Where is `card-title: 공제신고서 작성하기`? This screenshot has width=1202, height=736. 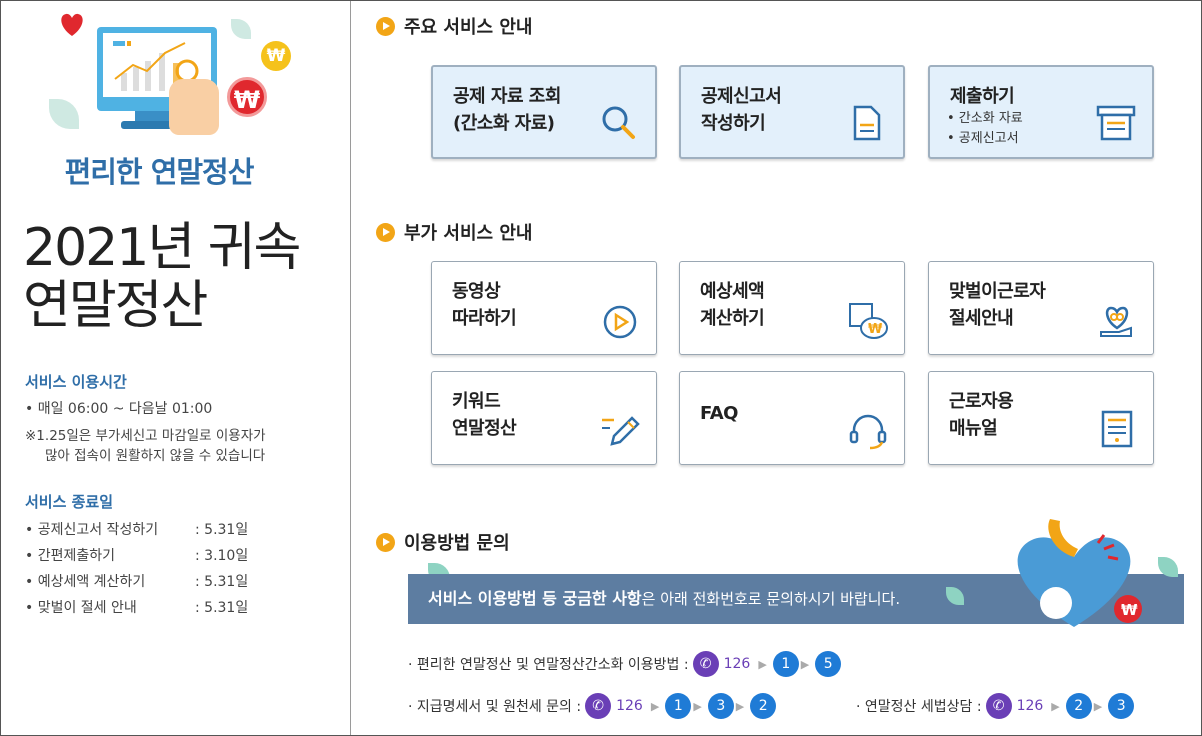
card-title: 공제신고서 작성하기 is located at coordinates (741, 110).